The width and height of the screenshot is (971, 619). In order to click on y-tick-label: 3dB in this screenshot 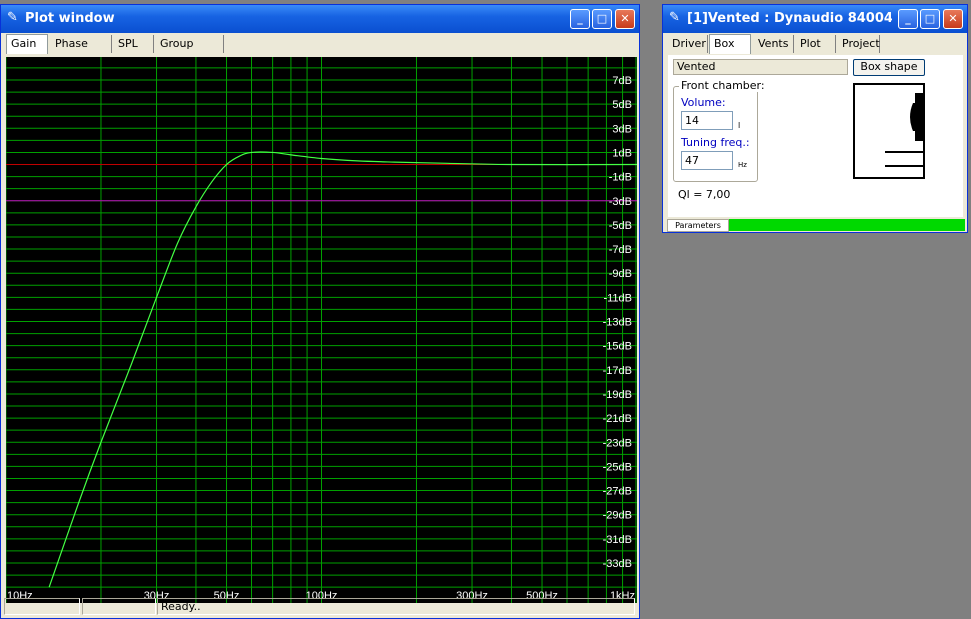, I will do `click(622, 129)`.